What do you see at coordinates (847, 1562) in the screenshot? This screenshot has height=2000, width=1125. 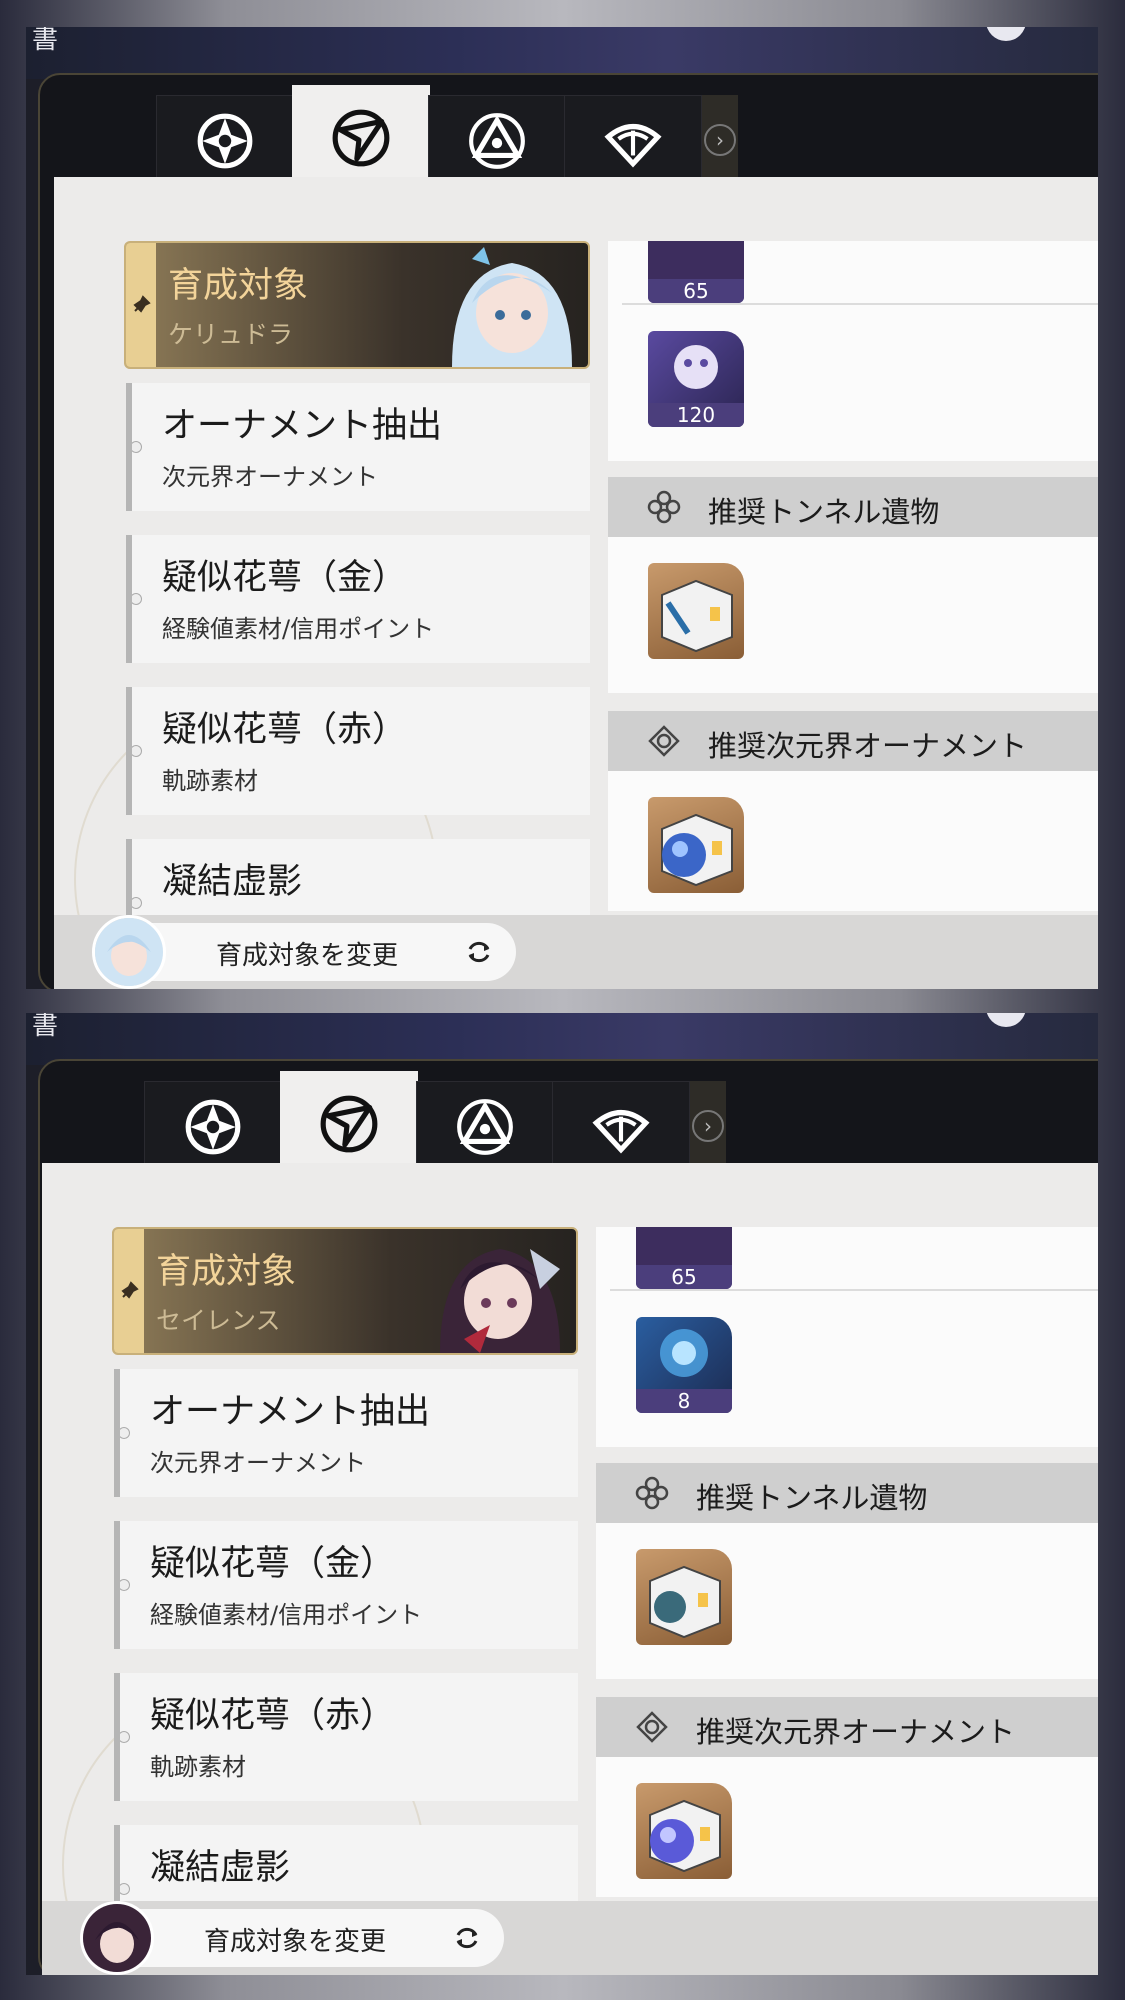 I see `recommendation-panel: 65 8 推奨トンネル遺物 推奨次元界オーナメント` at bounding box center [847, 1562].